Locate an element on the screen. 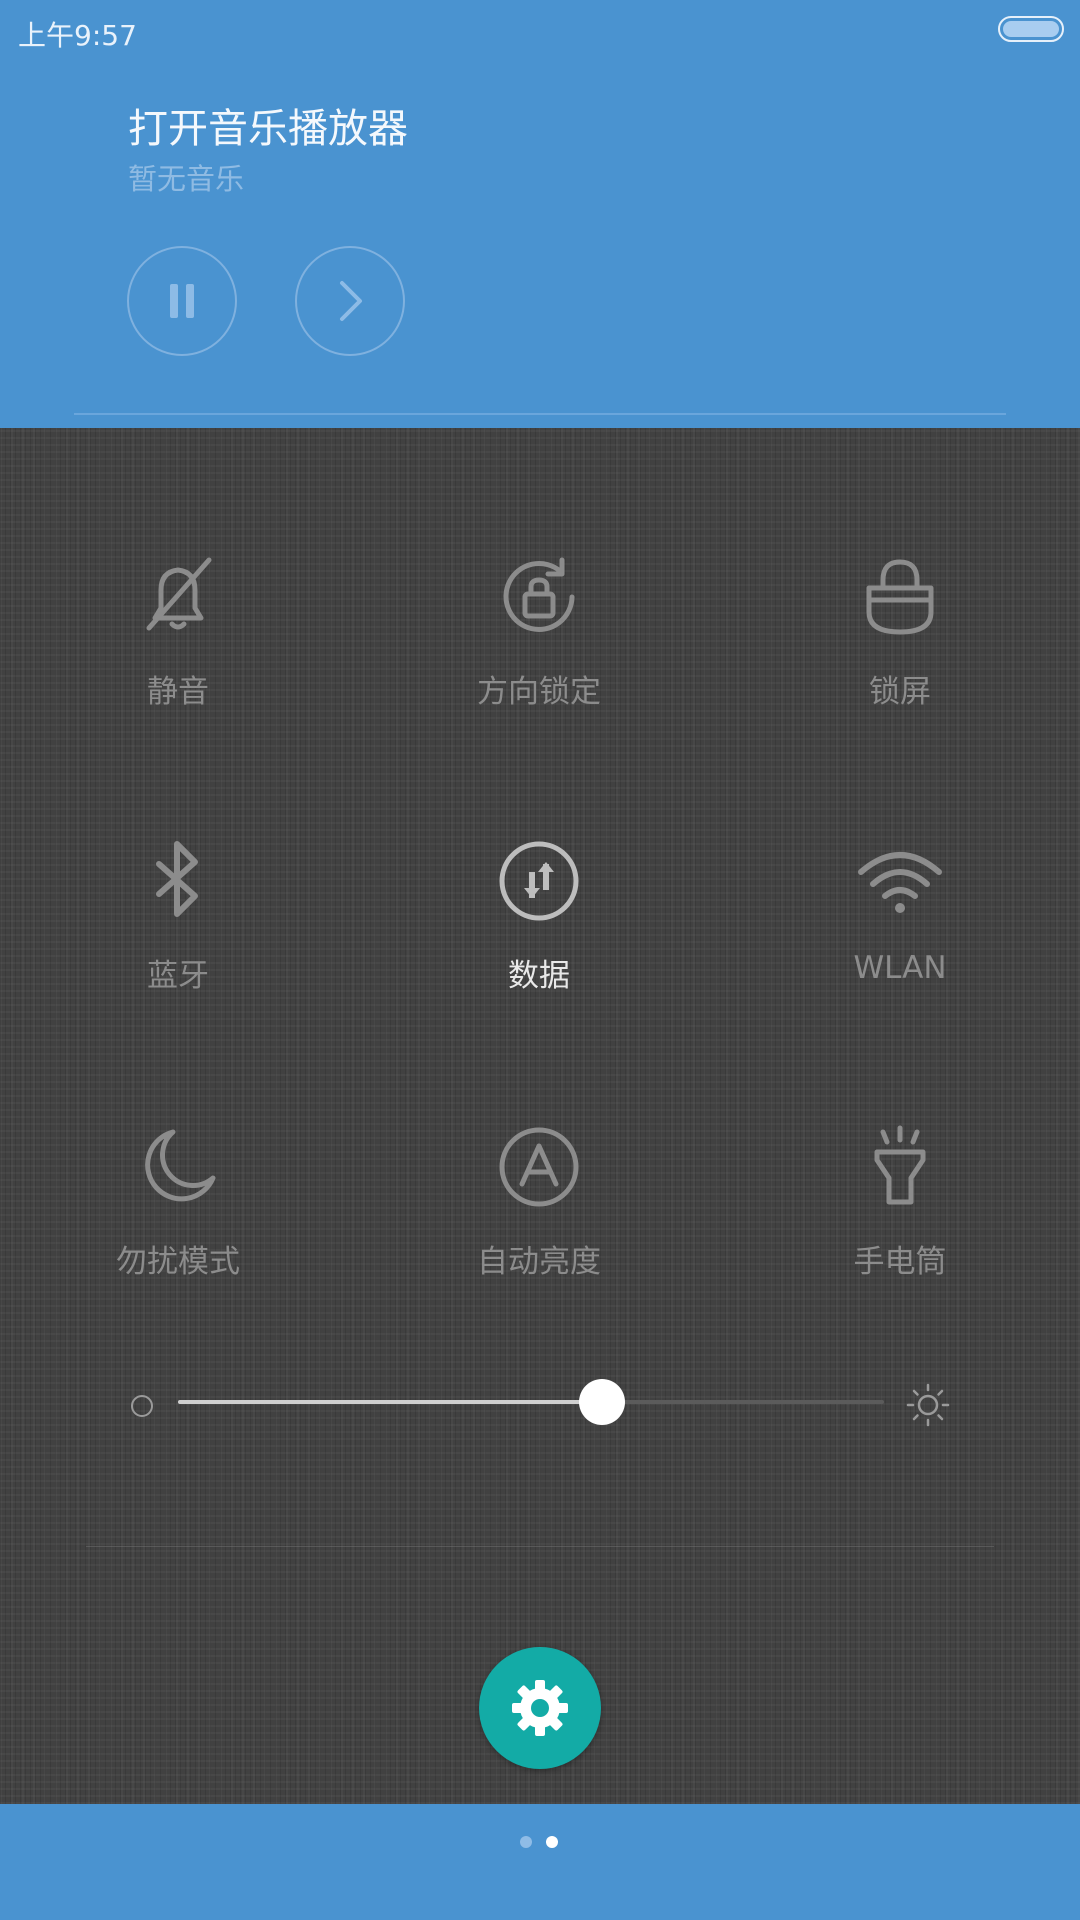  pause-button is located at coordinates (182, 301).